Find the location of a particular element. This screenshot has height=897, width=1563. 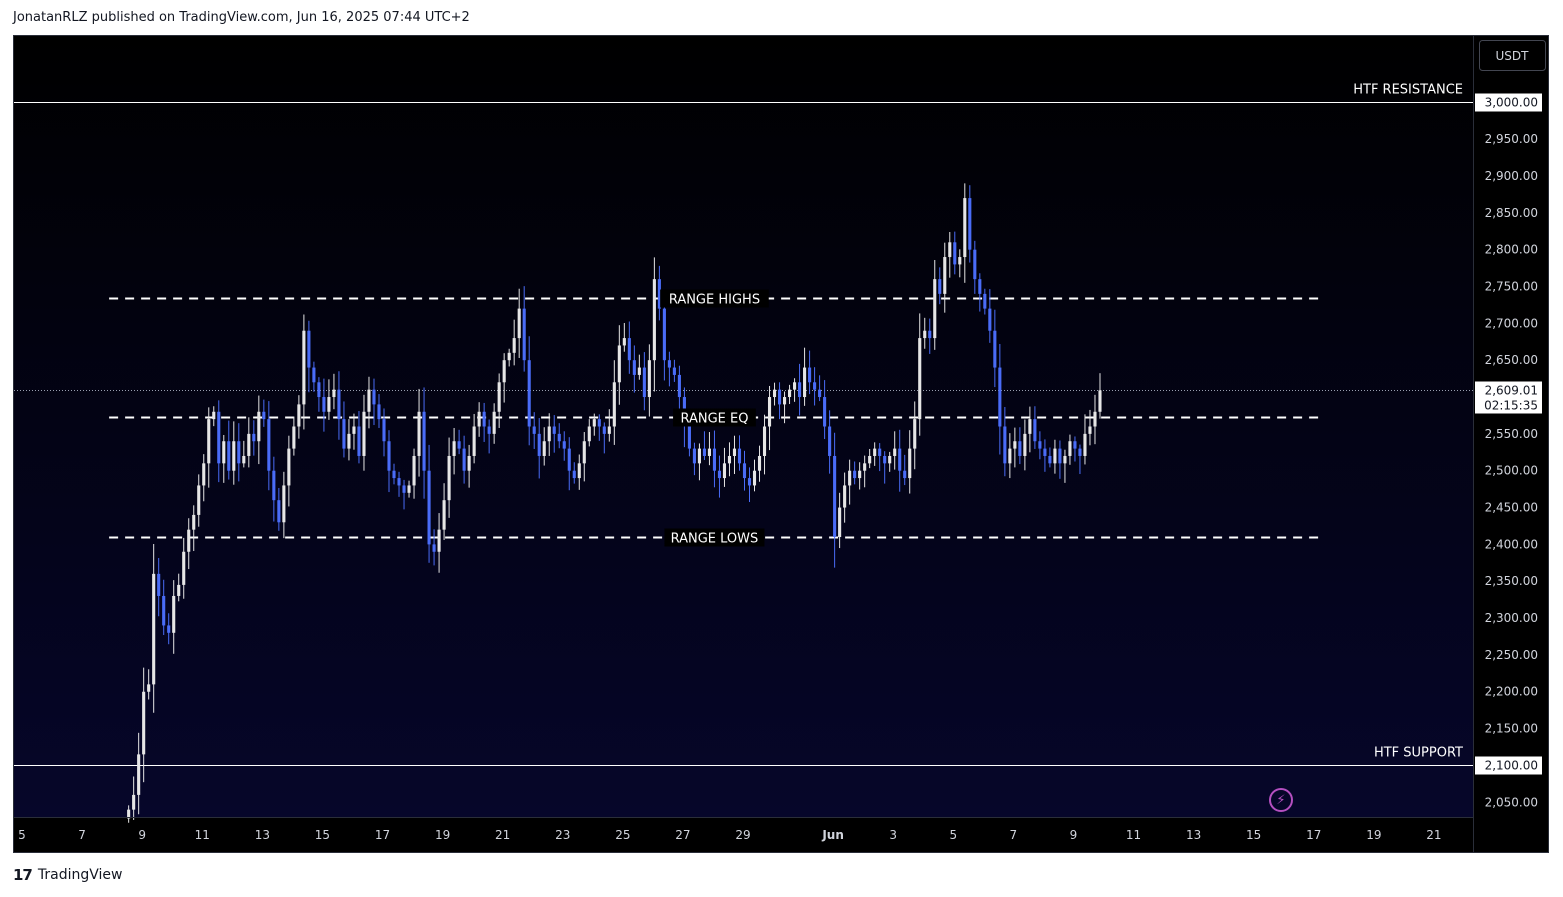

time-tick-label: 3 is located at coordinates (893, 835).